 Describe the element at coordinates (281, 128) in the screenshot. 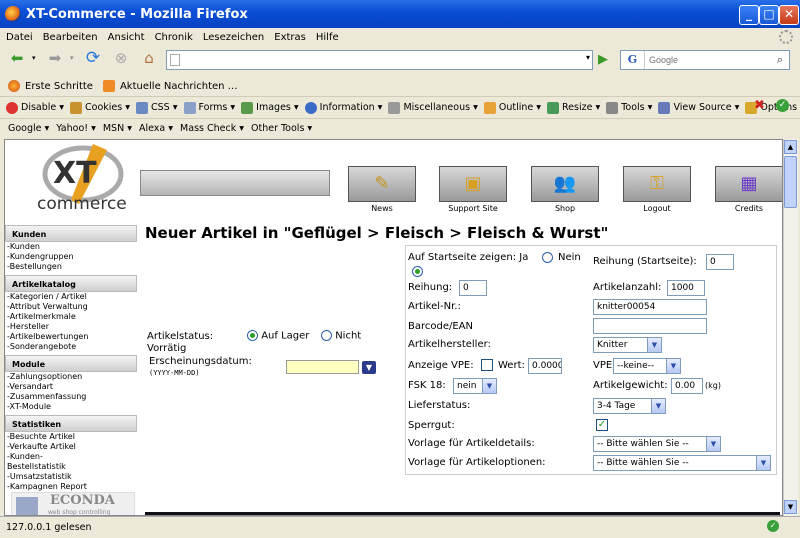

I see `tool-other-tools: Other Tools ▾` at that location.